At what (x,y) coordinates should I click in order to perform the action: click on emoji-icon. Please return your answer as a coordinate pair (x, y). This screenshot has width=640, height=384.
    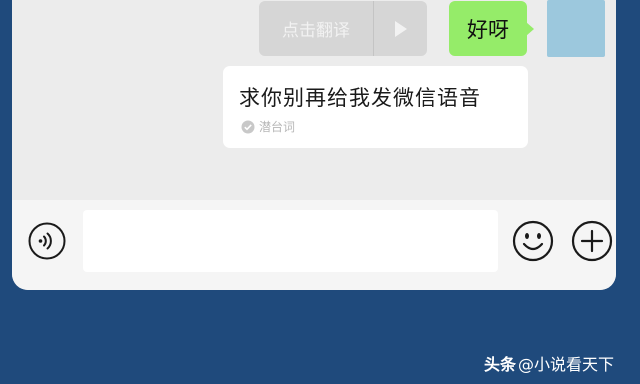
    Looking at the image, I should click on (533, 241).